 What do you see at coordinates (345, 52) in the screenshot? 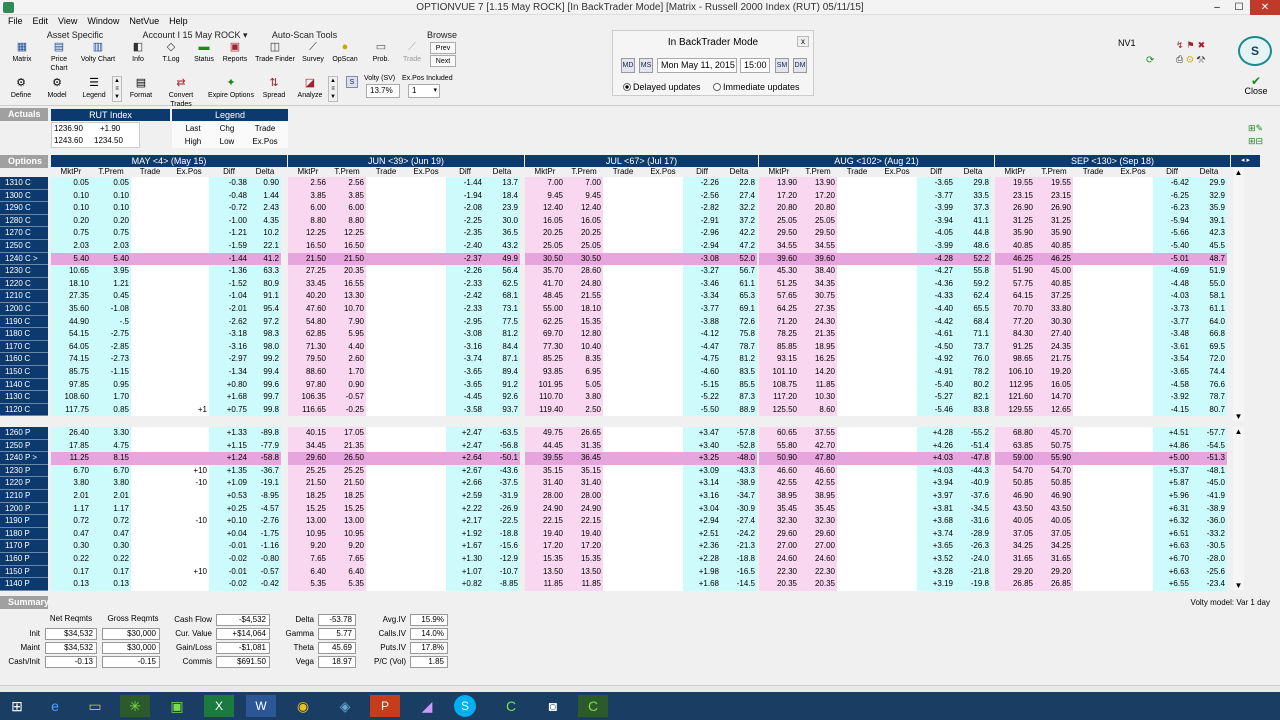
I see `opscan-button: ● OpScan` at bounding box center [345, 52].